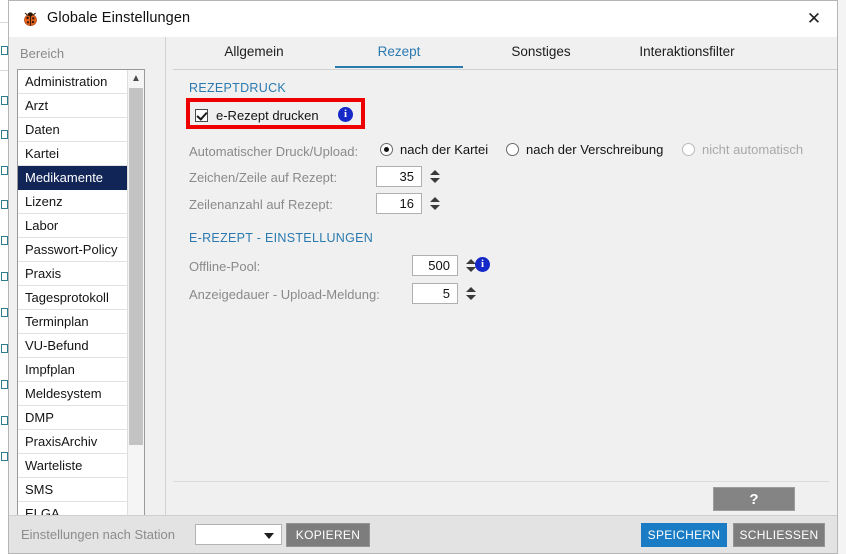 Image resolution: width=846 pixels, height=554 pixels. Describe the element at coordinates (81, 466) in the screenshot. I see `sidebar-item: Warteliste` at that location.